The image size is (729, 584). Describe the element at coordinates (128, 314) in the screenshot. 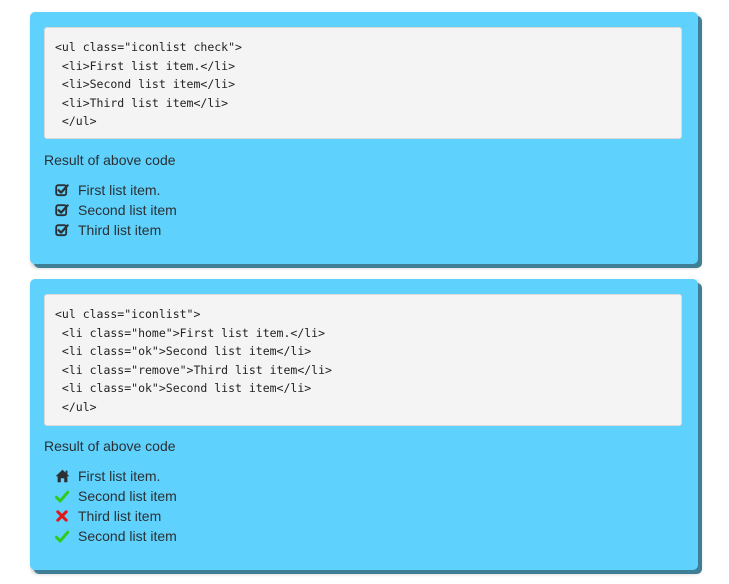

I see `code-line: <ul class="iconlist">` at that location.